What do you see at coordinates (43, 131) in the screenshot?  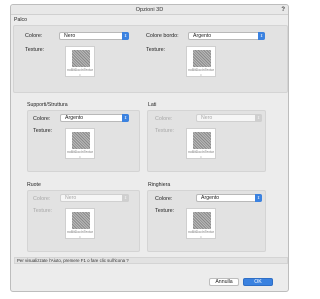 I see `label-texture-supporti: Texture:` at bounding box center [43, 131].